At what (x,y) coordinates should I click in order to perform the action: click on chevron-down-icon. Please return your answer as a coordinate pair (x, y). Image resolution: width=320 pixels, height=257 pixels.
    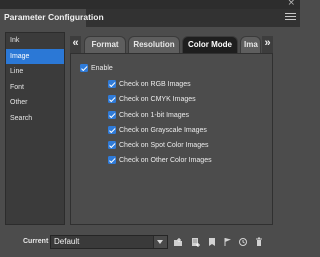
    Looking at the image, I should click on (160, 242).